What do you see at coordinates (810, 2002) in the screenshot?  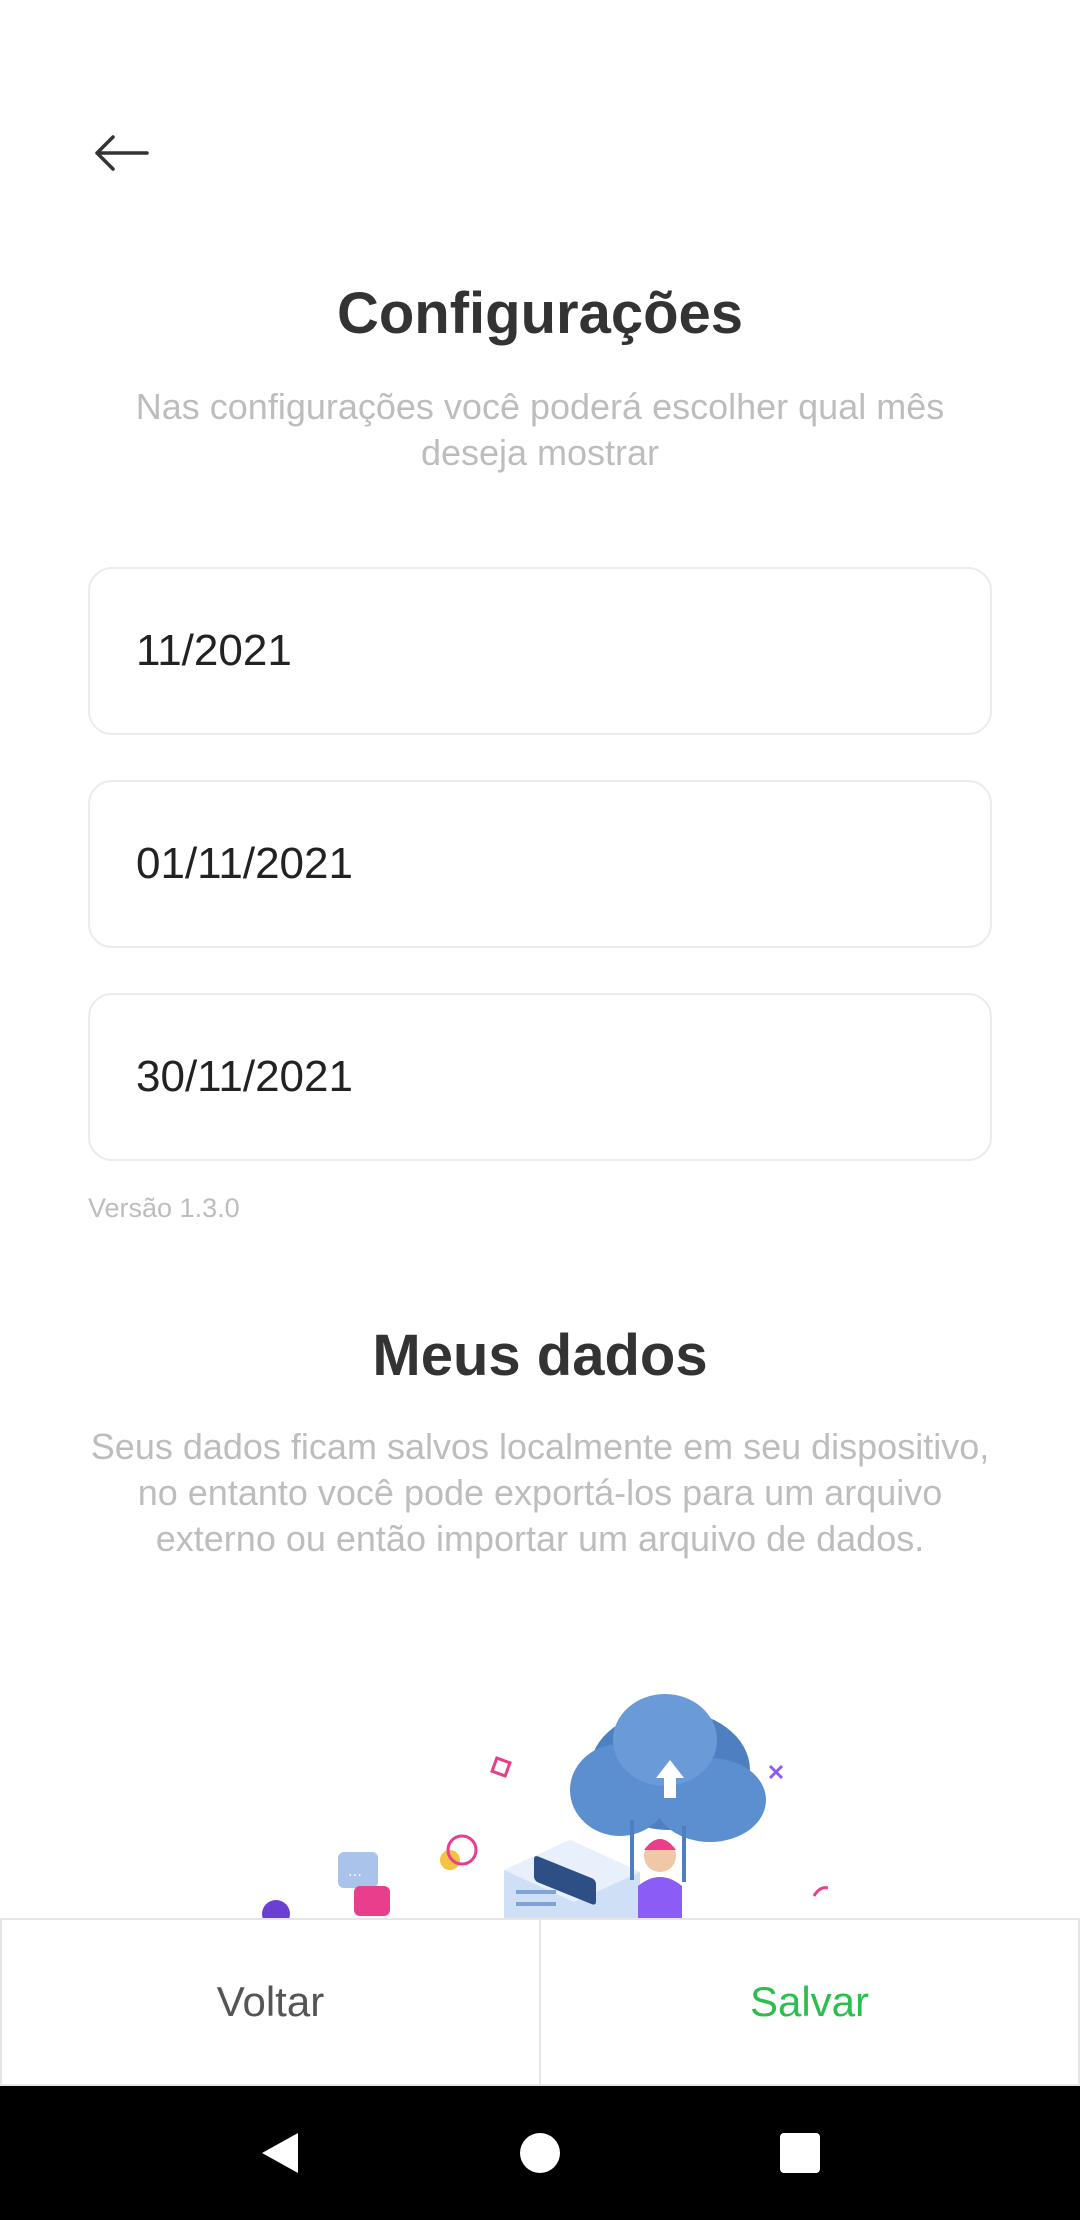 I see `save-button: Salvar` at bounding box center [810, 2002].